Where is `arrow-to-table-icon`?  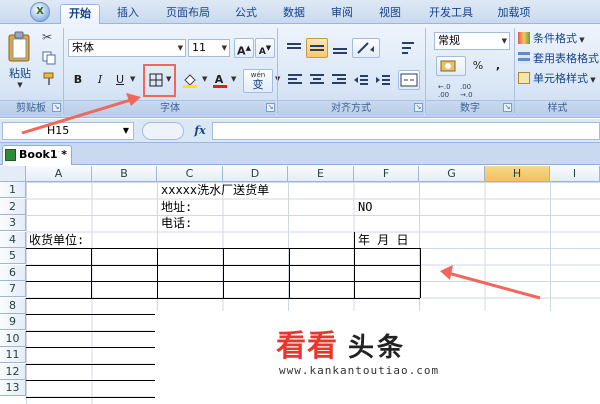 arrow-to-table-icon is located at coordinates (490, 282).